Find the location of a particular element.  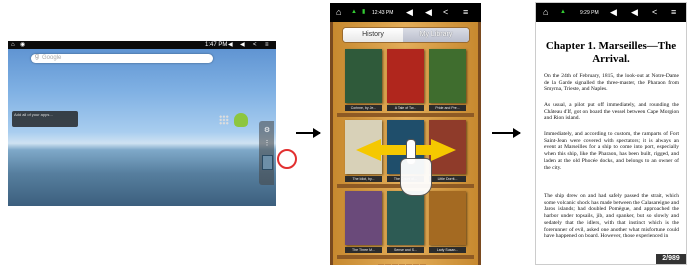

wifi-icon: ◉ is located at coordinates (23, 45).